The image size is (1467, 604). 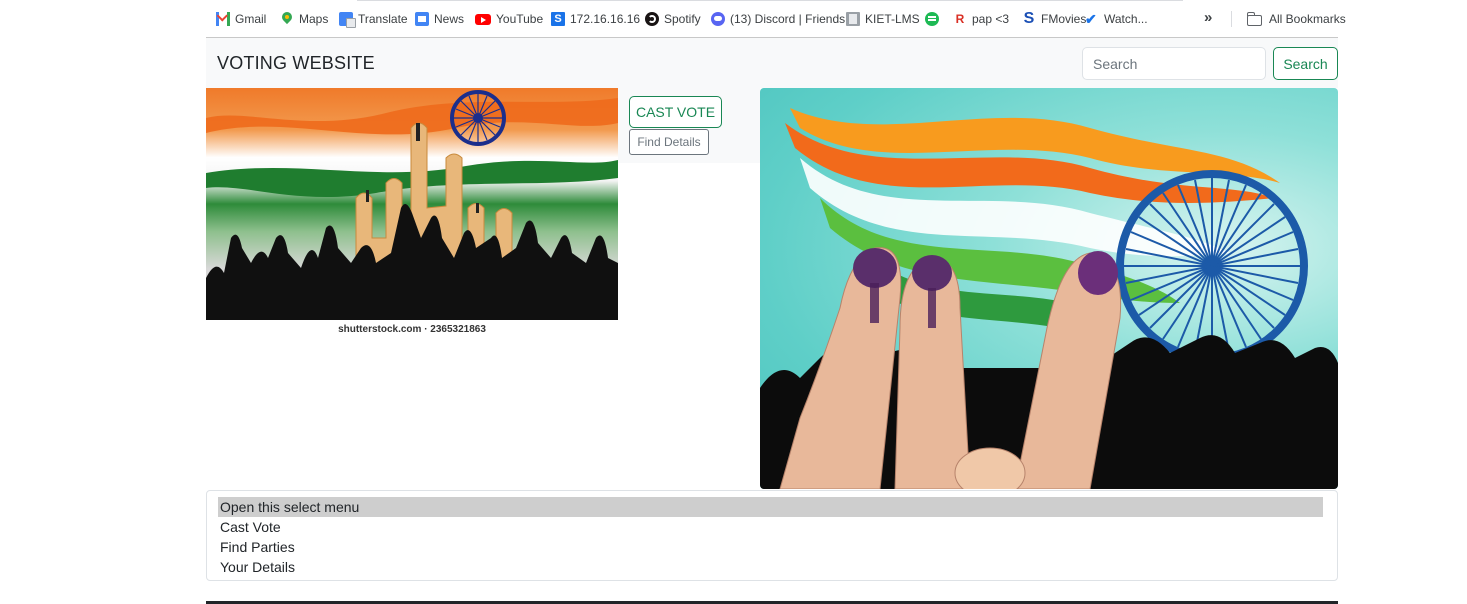 I want to click on gmail-icon, so click(x=223, y=19).